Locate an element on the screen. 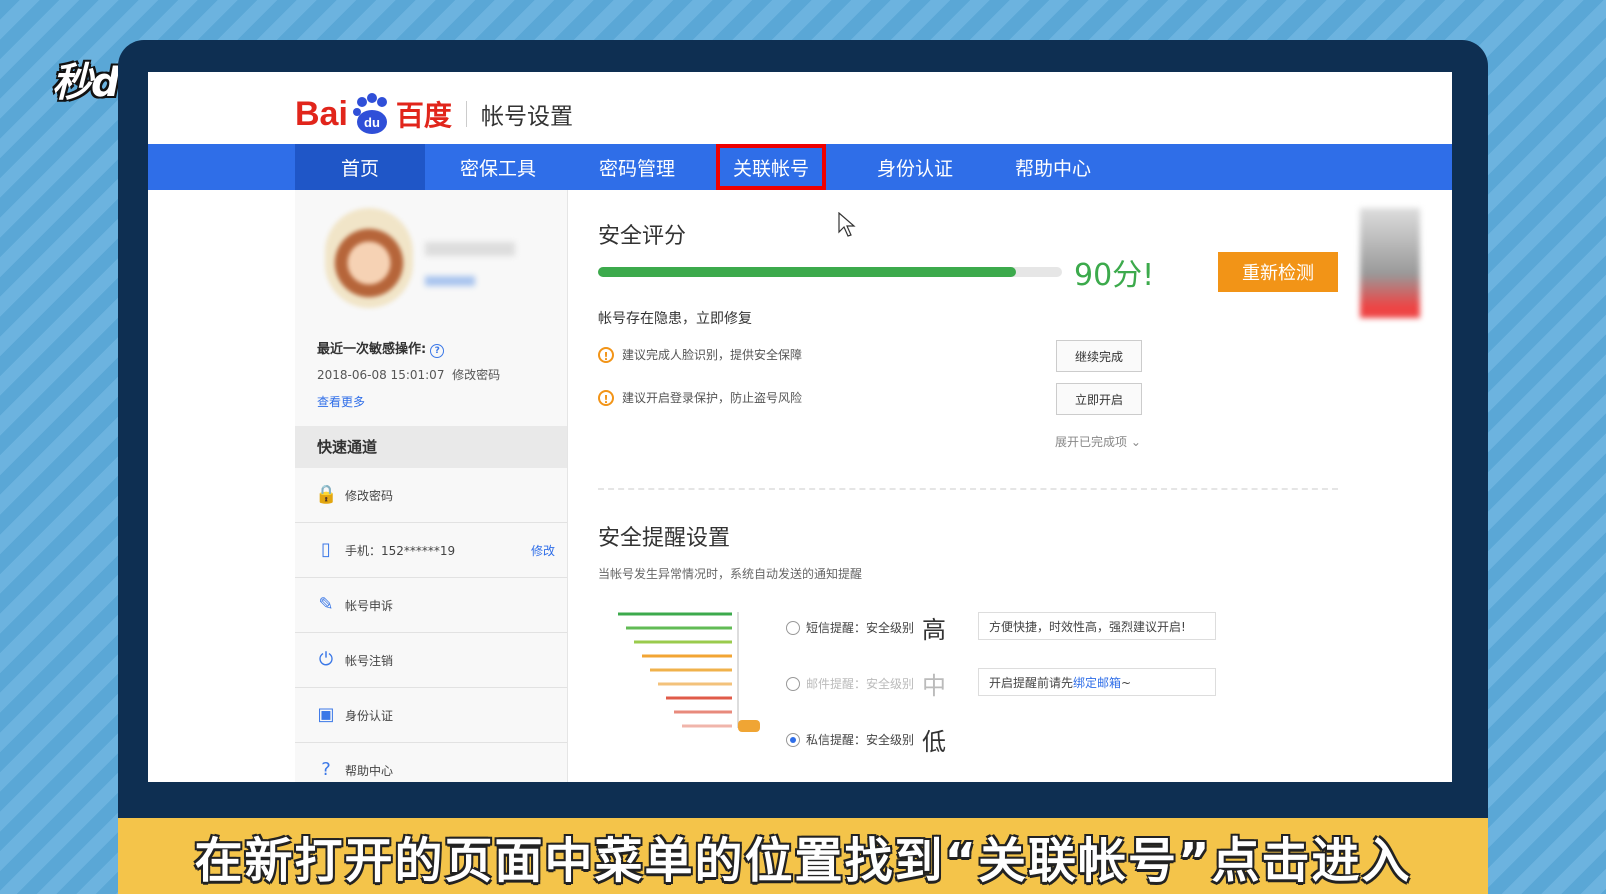 This screenshot has height=894, width=1606. power-icon: ⏻ is located at coordinates (326, 659).